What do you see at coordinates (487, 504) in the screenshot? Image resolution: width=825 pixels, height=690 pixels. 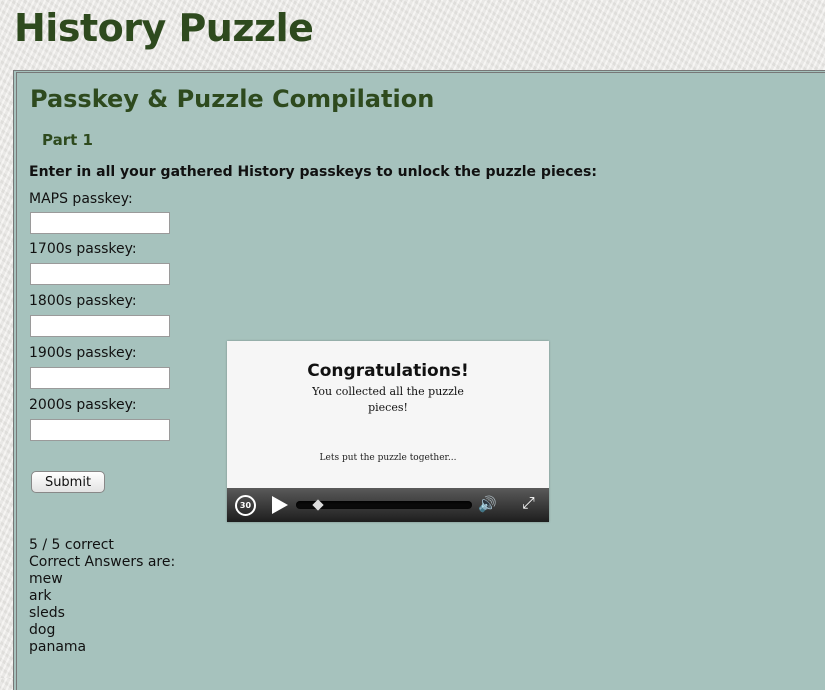 I see `volume-icon: 🔊` at bounding box center [487, 504].